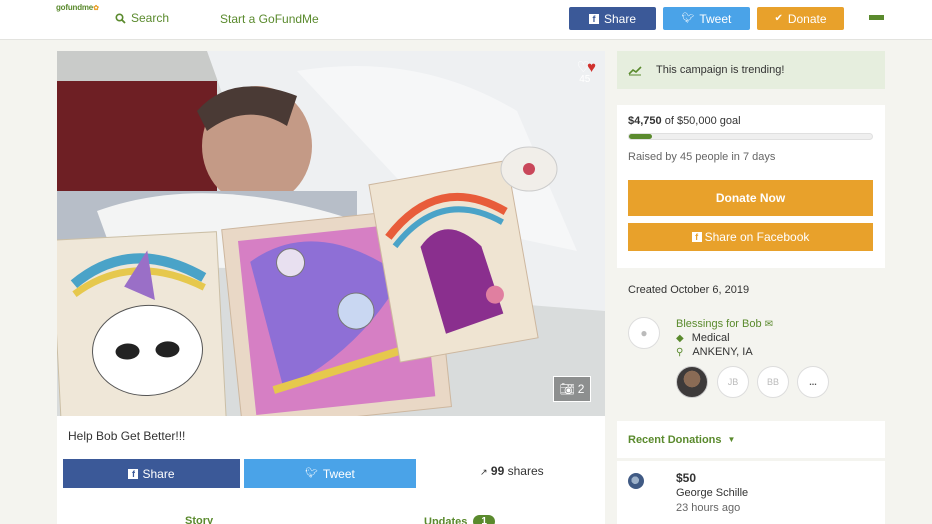  I want to click on envelope-icon: ✉, so click(769, 324).